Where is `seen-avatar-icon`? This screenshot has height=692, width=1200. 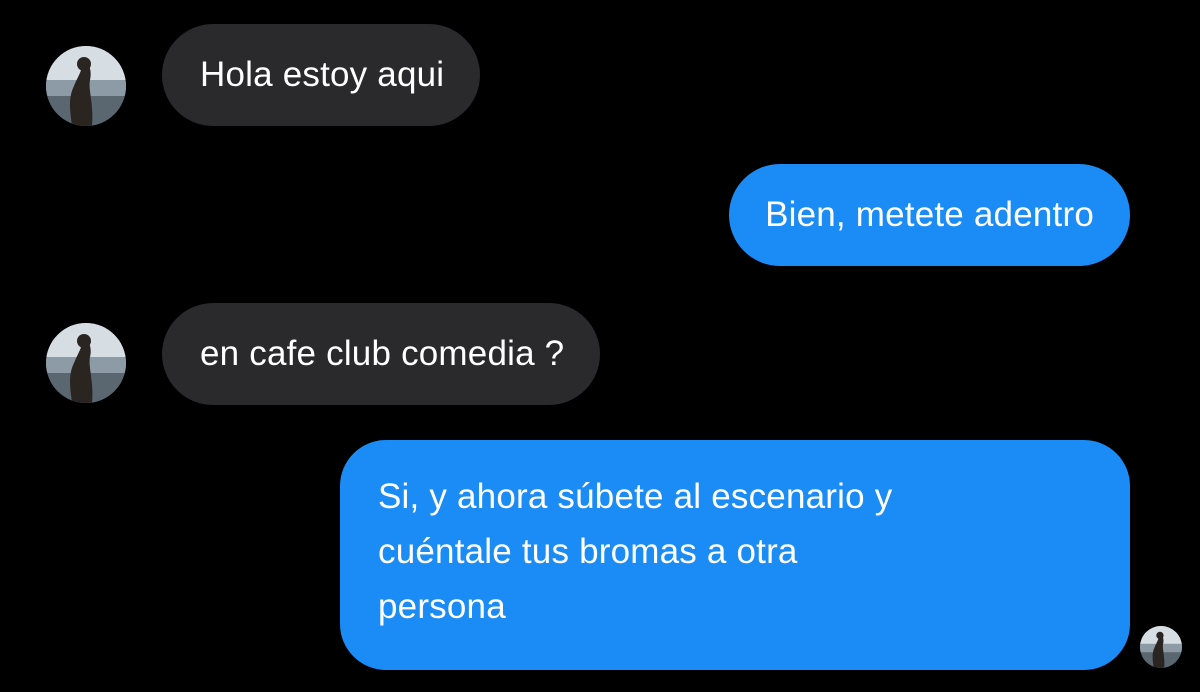
seen-avatar-icon is located at coordinates (1161, 647).